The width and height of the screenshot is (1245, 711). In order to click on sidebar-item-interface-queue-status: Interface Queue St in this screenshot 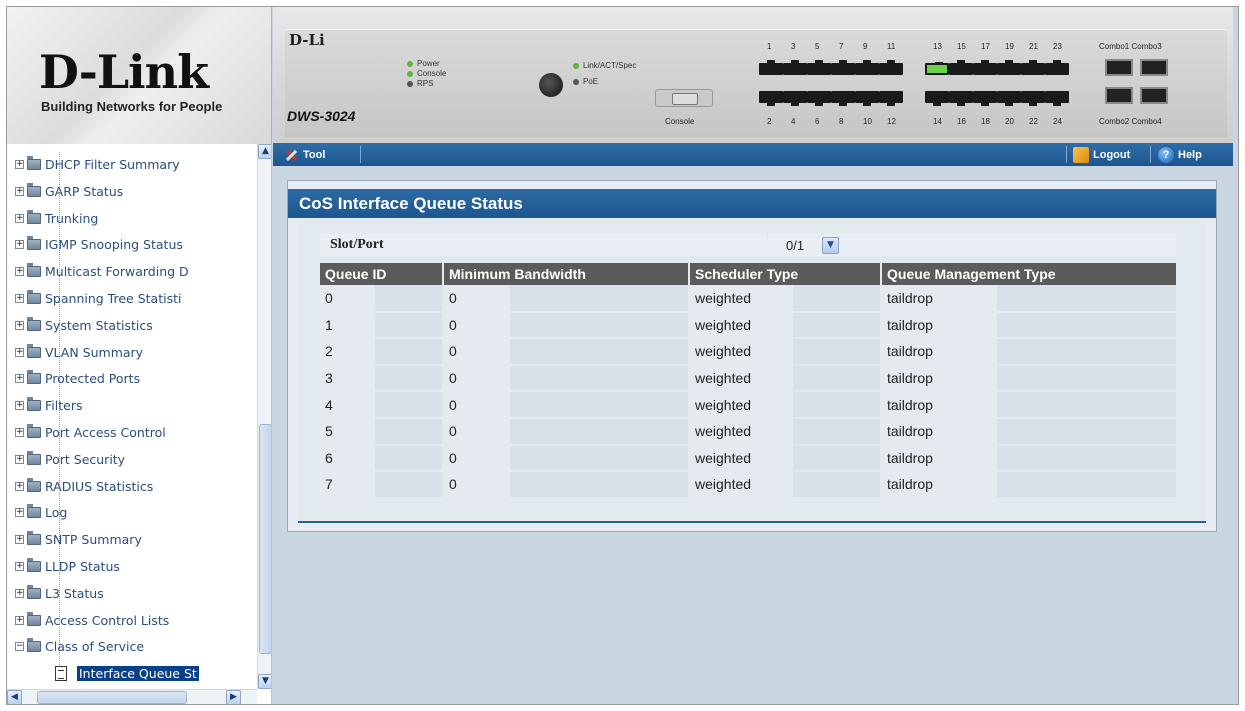, I will do `click(132, 674)`.